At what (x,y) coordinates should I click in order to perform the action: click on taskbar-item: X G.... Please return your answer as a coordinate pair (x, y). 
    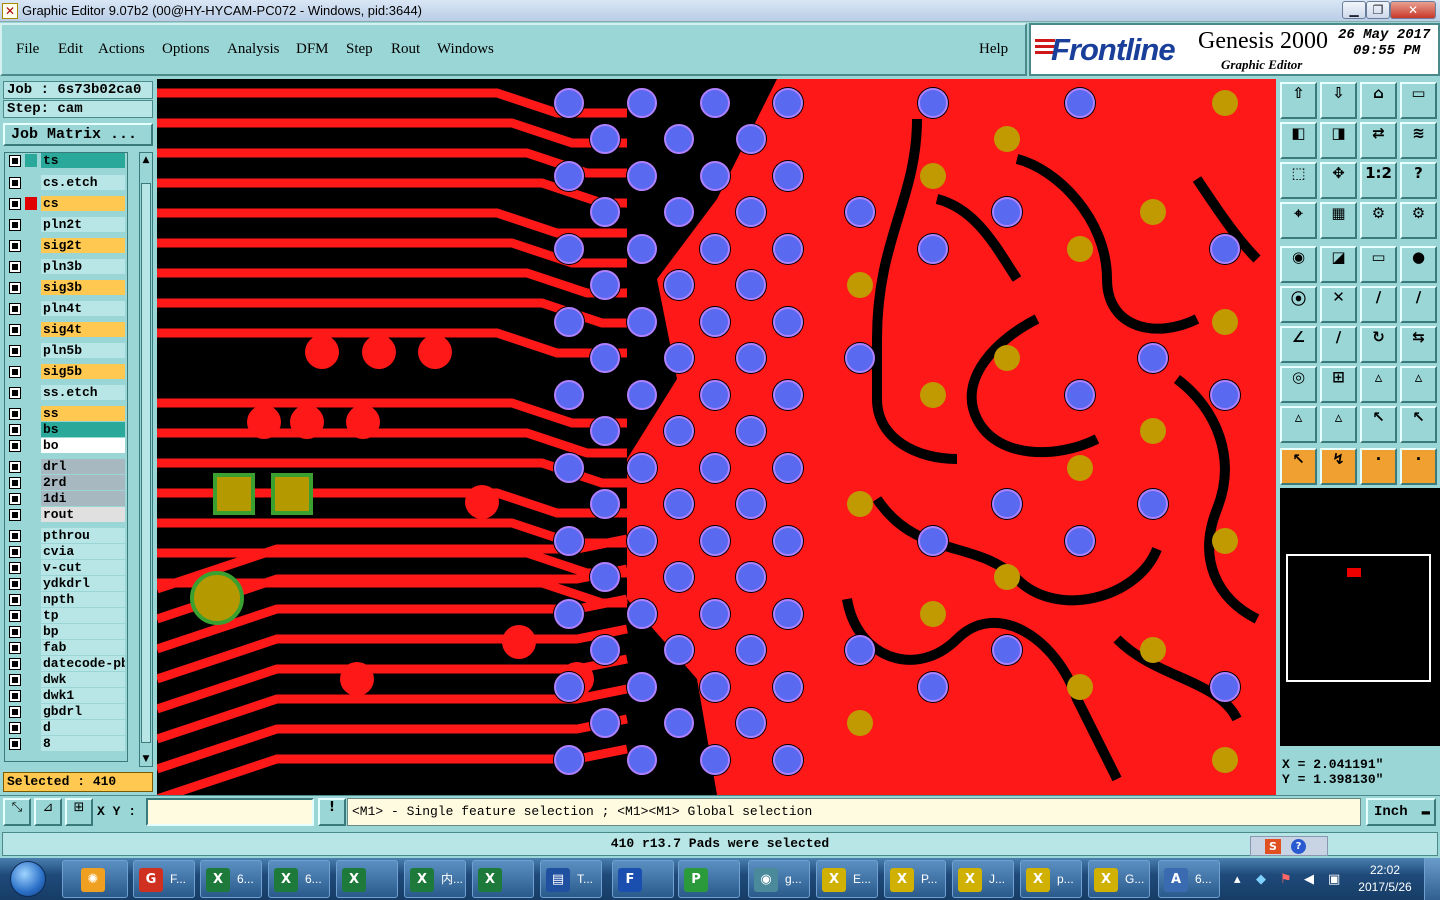
    Looking at the image, I should click on (1119, 879).